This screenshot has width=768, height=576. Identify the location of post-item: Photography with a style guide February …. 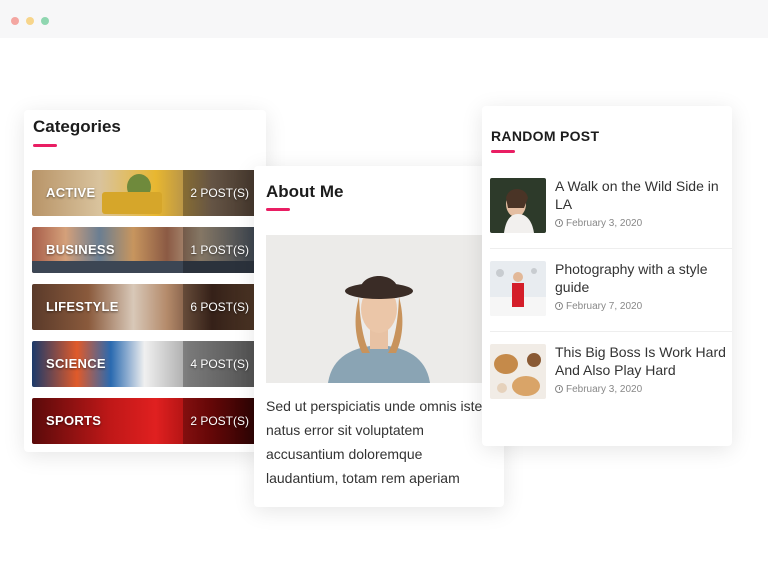
(611, 296).